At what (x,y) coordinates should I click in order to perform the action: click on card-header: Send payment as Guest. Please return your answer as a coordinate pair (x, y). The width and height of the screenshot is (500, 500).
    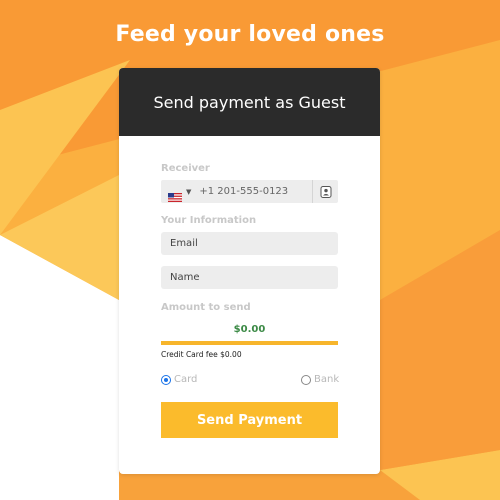
    Looking at the image, I should click on (249, 102).